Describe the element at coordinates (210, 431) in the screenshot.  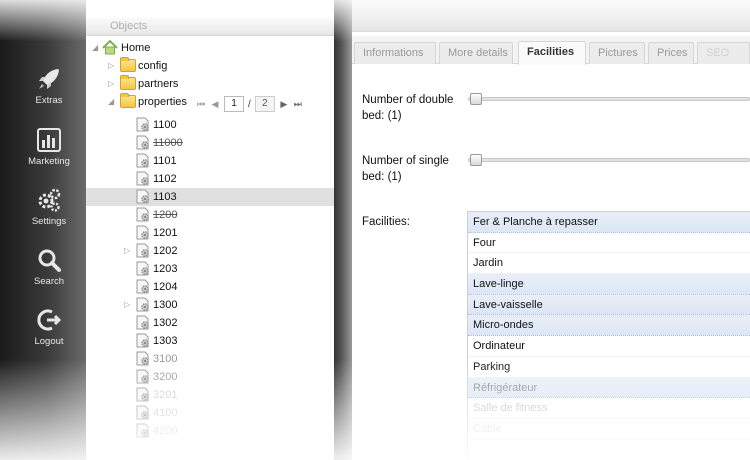
I see `tree-node-property: 4200` at that location.